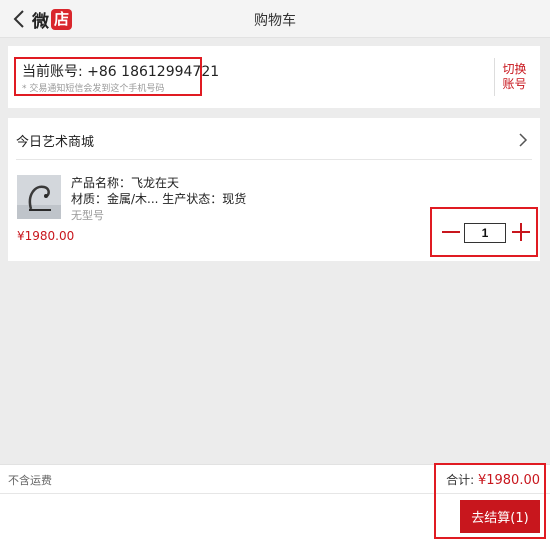  I want to click on quantity-input: 1, so click(485, 233).